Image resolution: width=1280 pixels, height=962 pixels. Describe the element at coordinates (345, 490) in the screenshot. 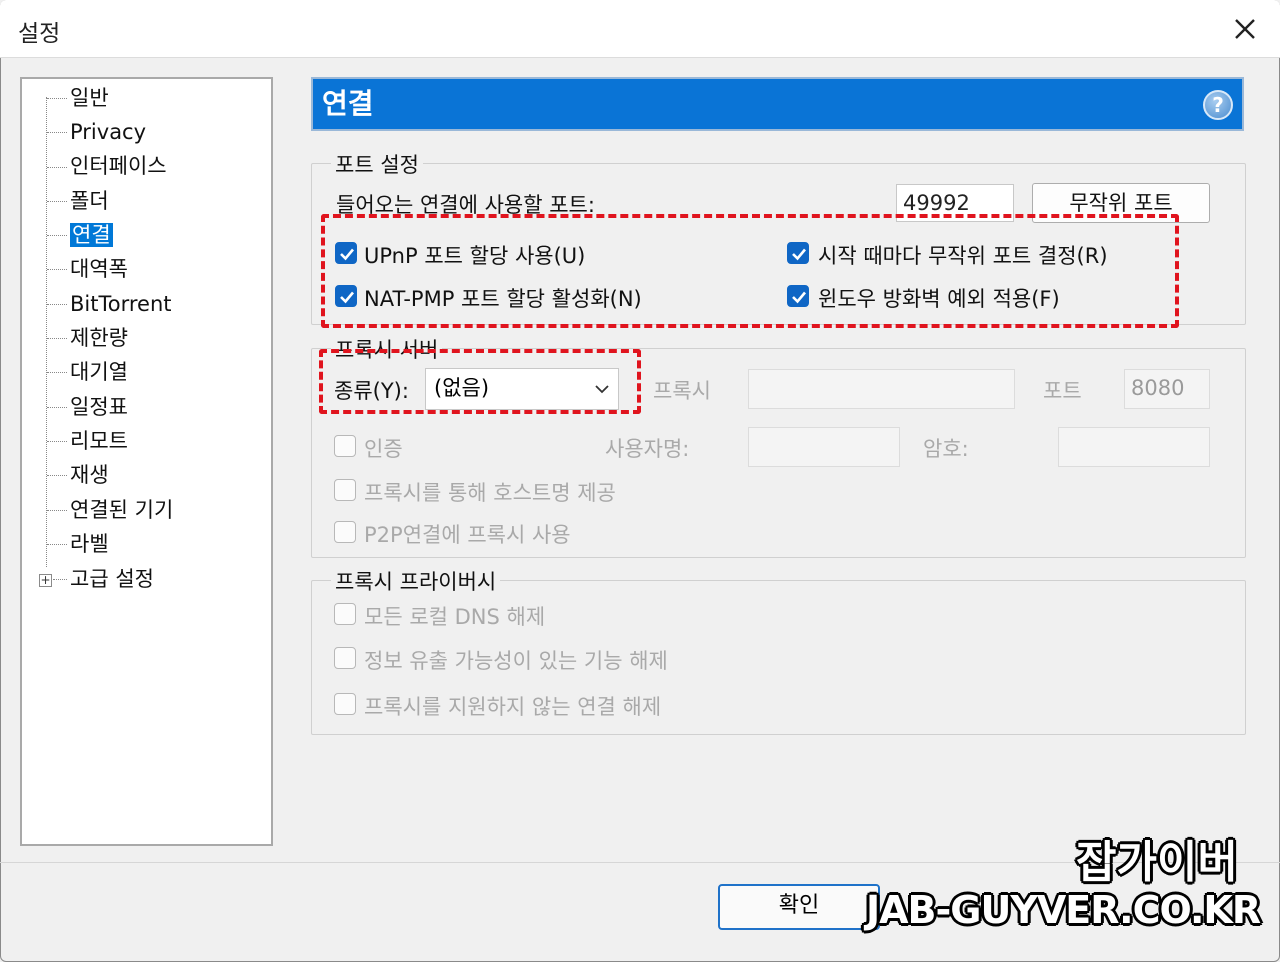

I see `hostname-checkbox` at that location.